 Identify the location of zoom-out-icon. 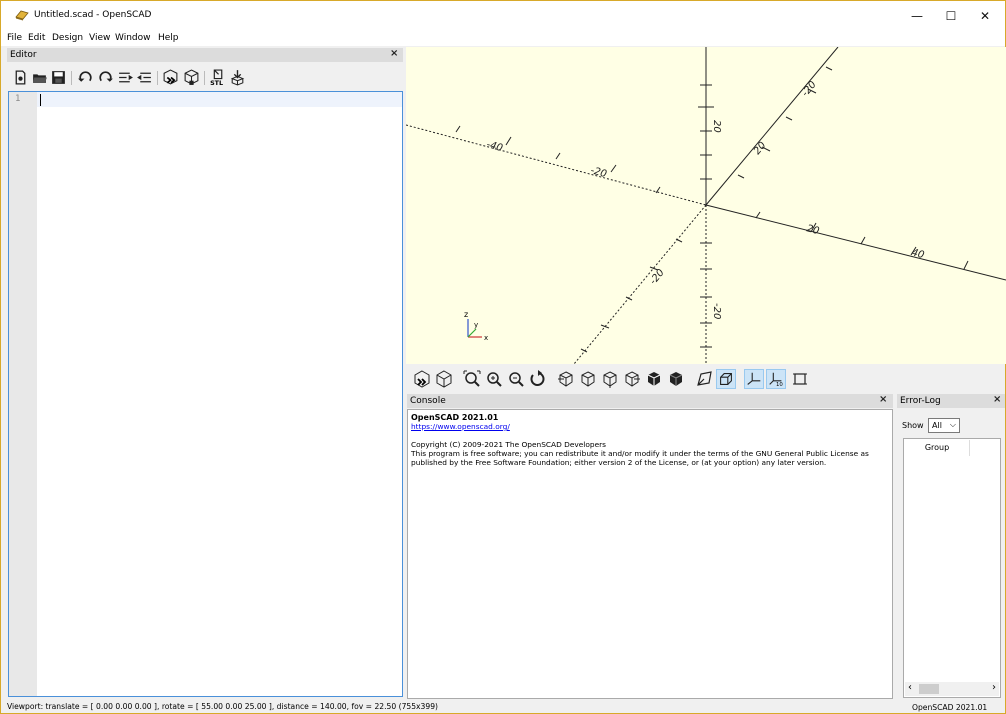
(516, 379).